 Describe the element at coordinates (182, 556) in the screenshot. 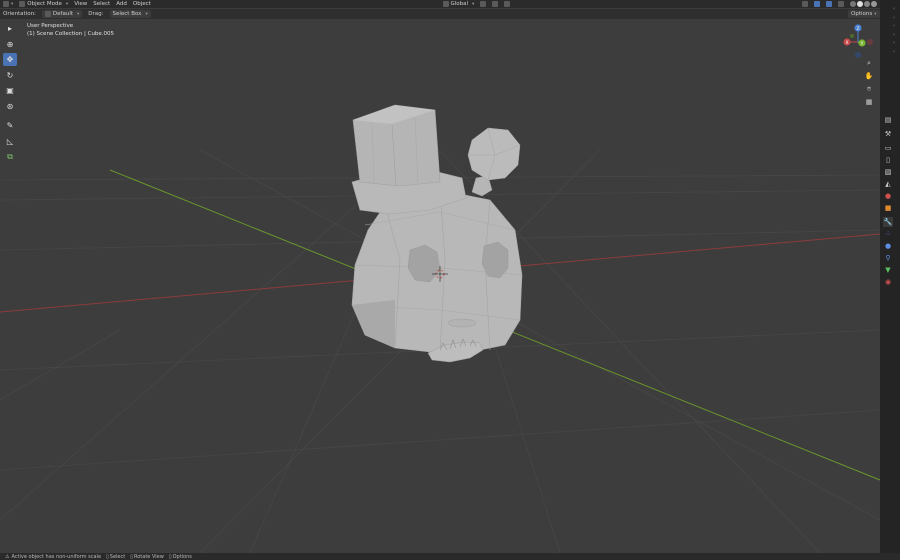

I see `status-options: Options` at that location.